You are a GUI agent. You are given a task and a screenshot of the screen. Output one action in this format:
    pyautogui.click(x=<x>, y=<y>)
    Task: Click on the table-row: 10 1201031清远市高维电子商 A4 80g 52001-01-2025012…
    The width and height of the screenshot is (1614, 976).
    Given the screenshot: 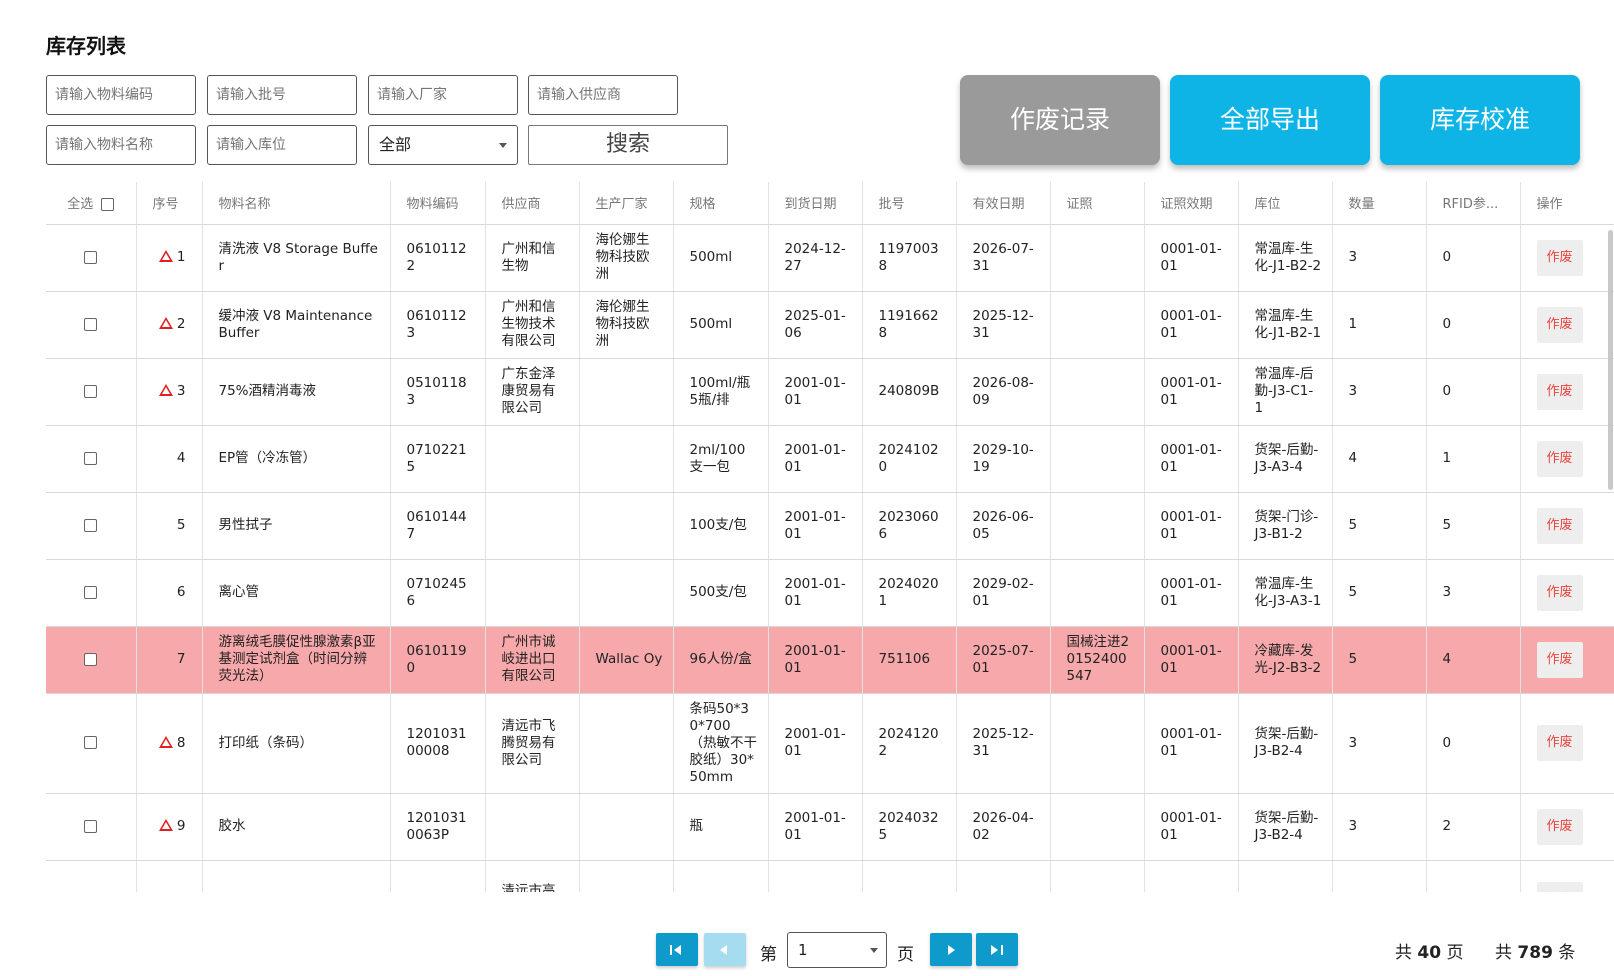 What is the action you would take?
    pyautogui.click(x=830, y=876)
    